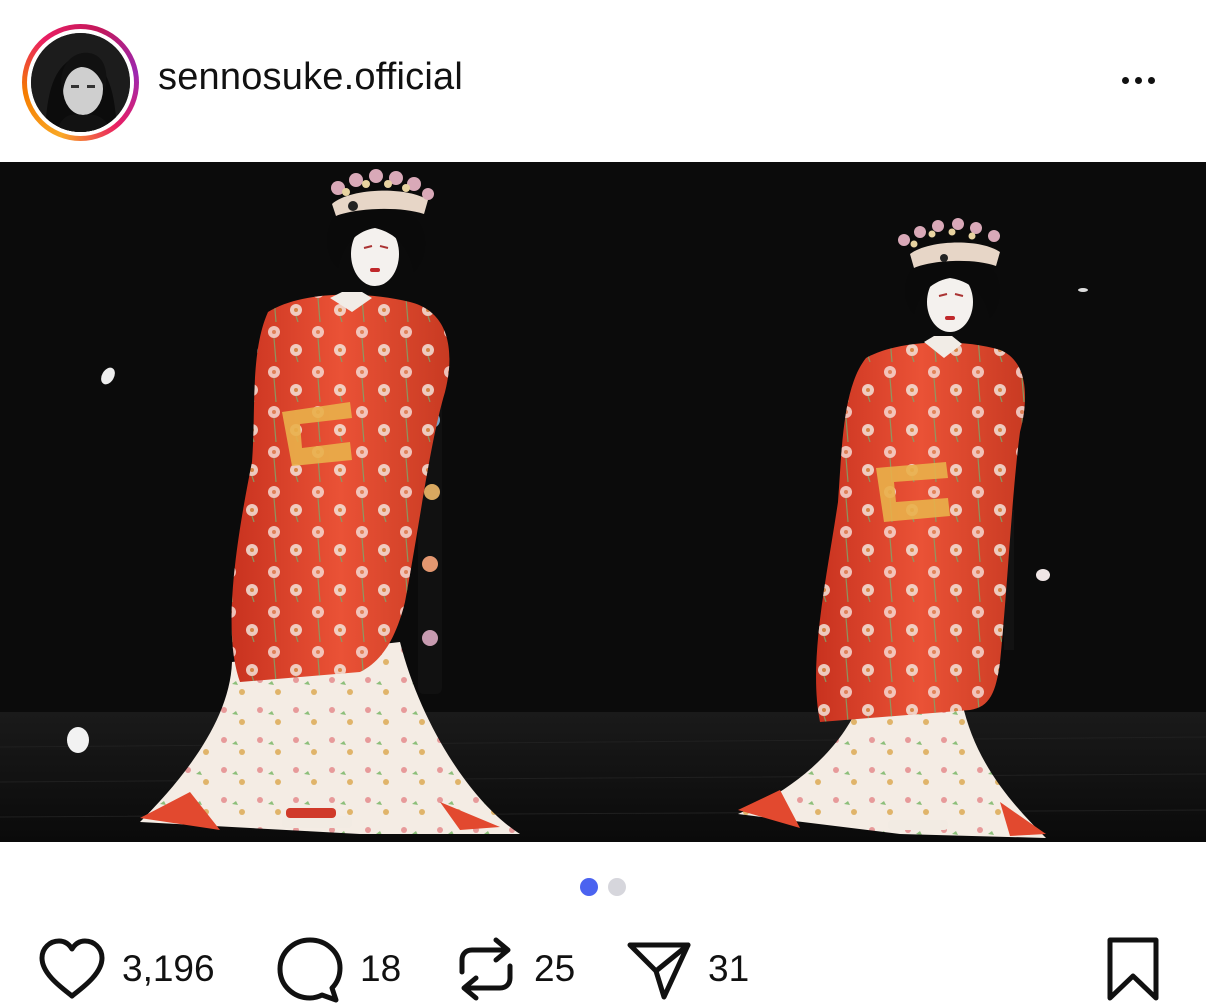  I want to click on comment-button: 18, so click(337, 968).